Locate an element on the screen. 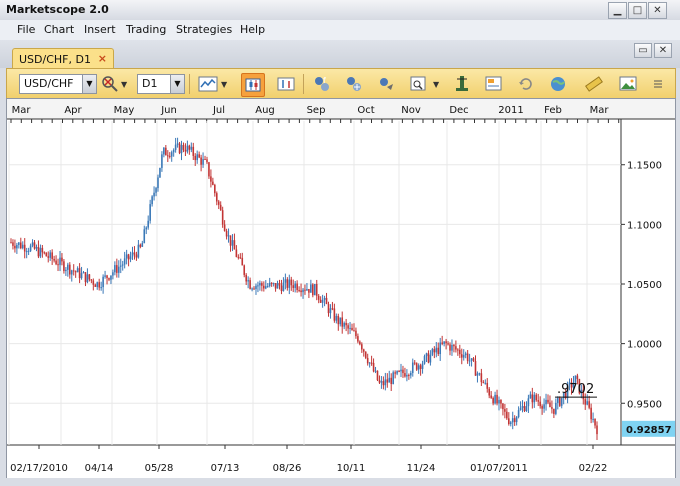 This screenshot has height=486, width=680. maximize-icon: □ is located at coordinates (637, 10).